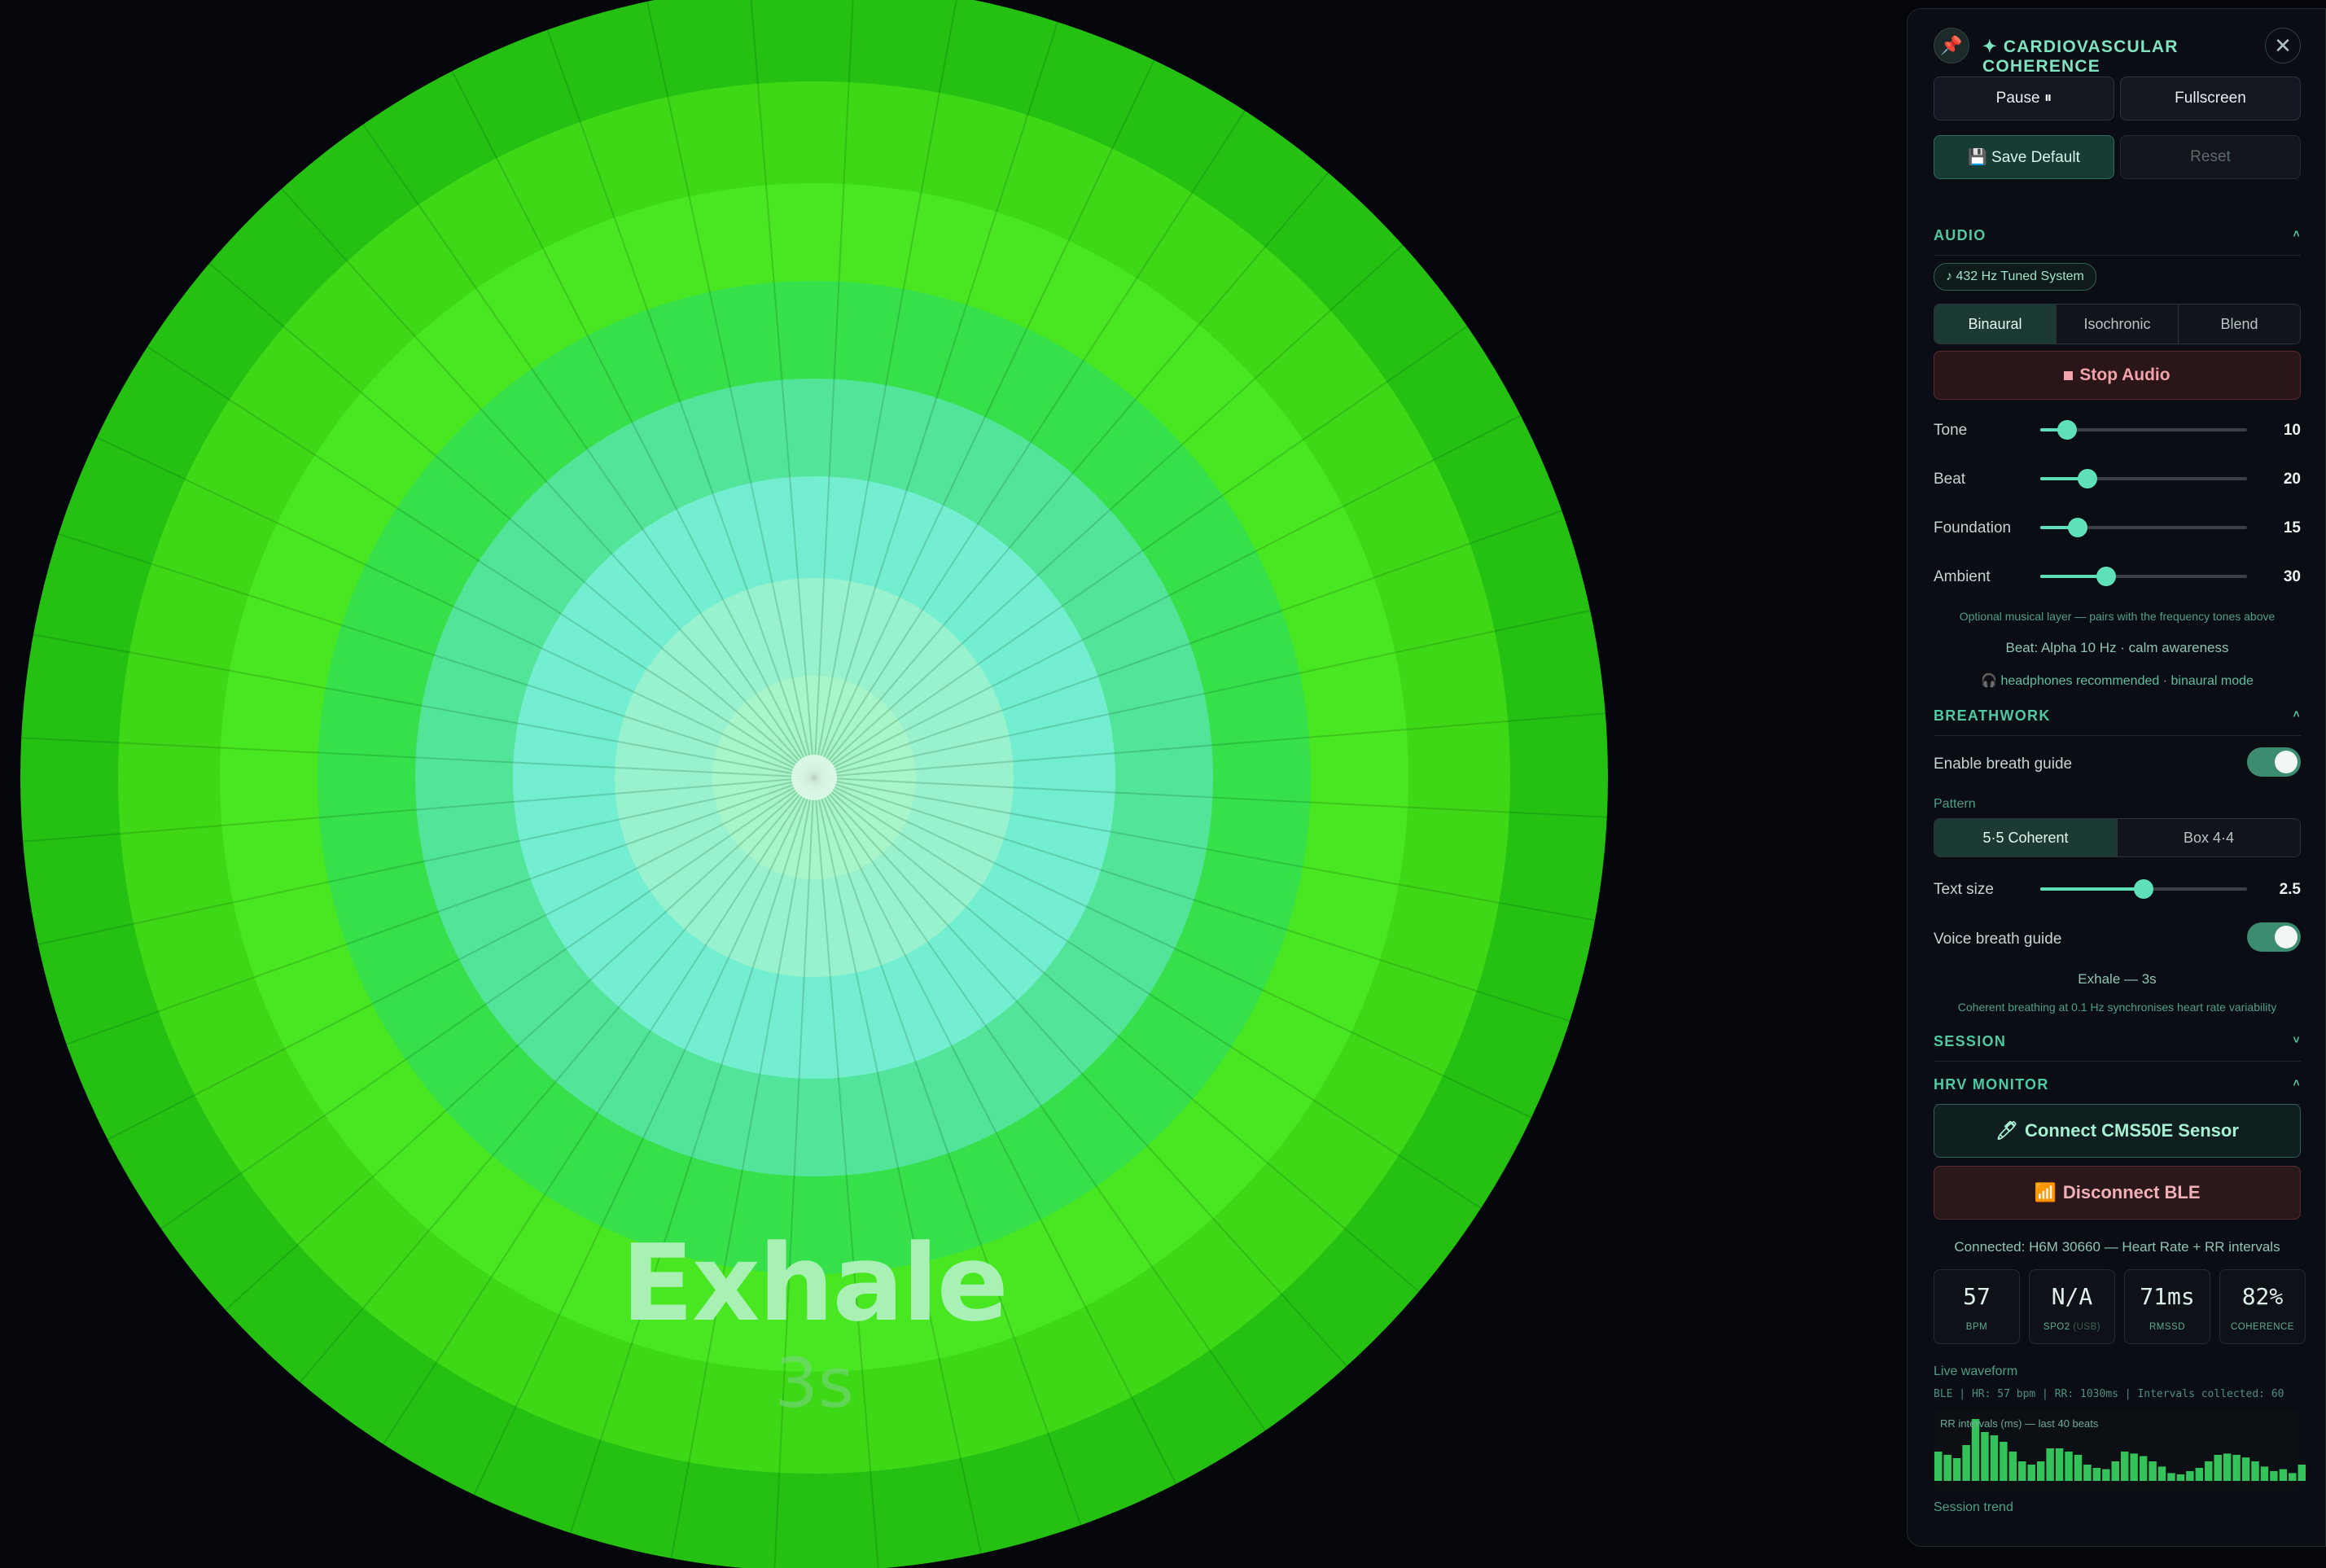  I want to click on audio-mode-selector: Binaural Isochronic Blend, so click(2117, 324).